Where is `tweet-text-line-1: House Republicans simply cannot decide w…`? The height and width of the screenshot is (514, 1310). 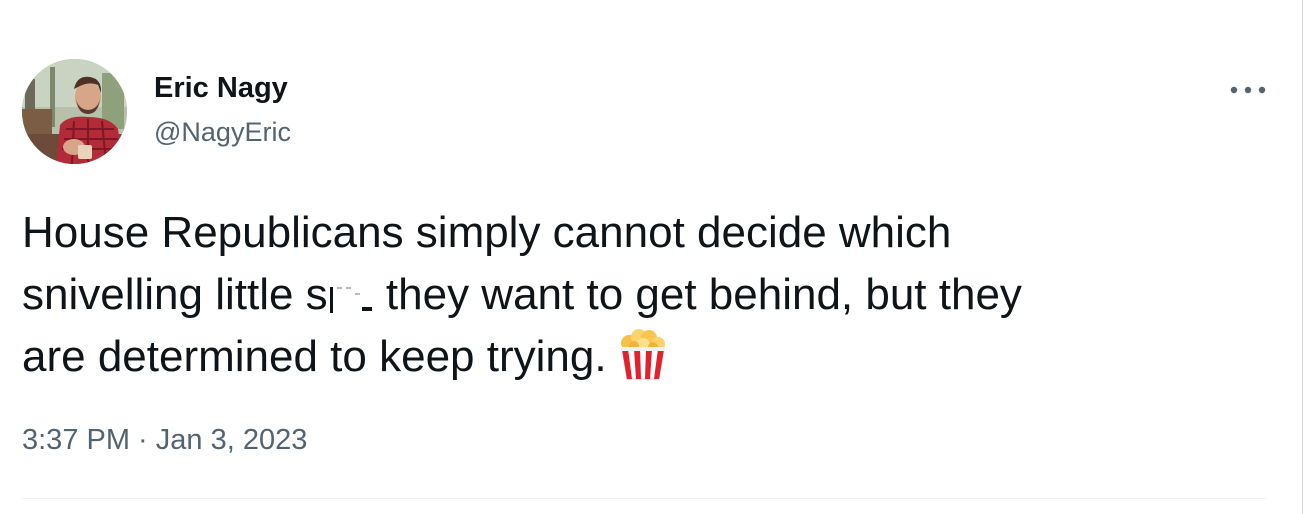
tweet-text-line-1: House Republicans simply cannot decide w… is located at coordinates (487, 232).